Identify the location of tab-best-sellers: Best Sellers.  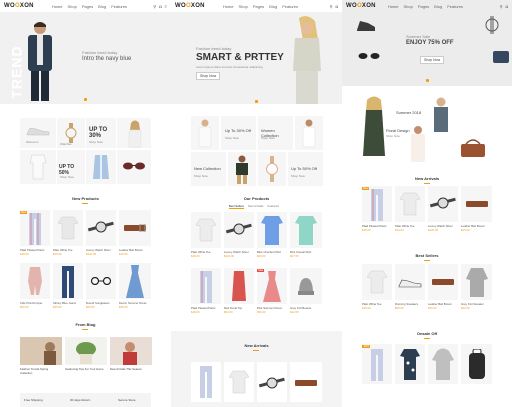
(236, 206).